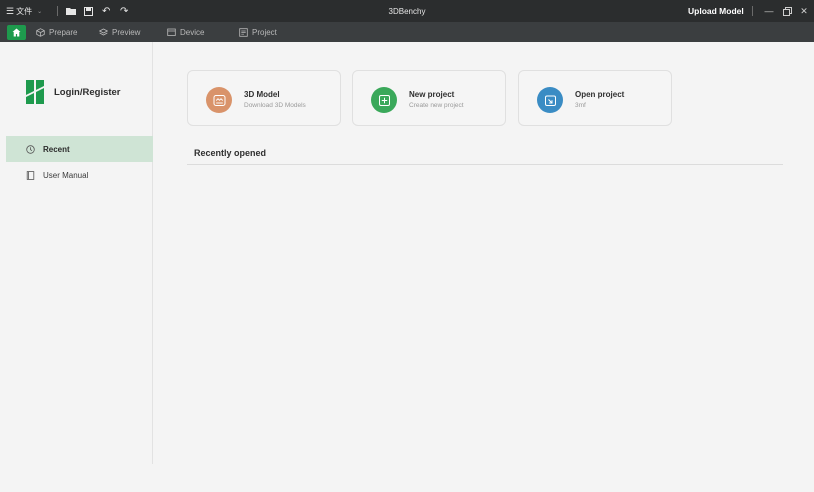 The height and width of the screenshot is (492, 814). I want to click on layers-icon, so click(103, 31).